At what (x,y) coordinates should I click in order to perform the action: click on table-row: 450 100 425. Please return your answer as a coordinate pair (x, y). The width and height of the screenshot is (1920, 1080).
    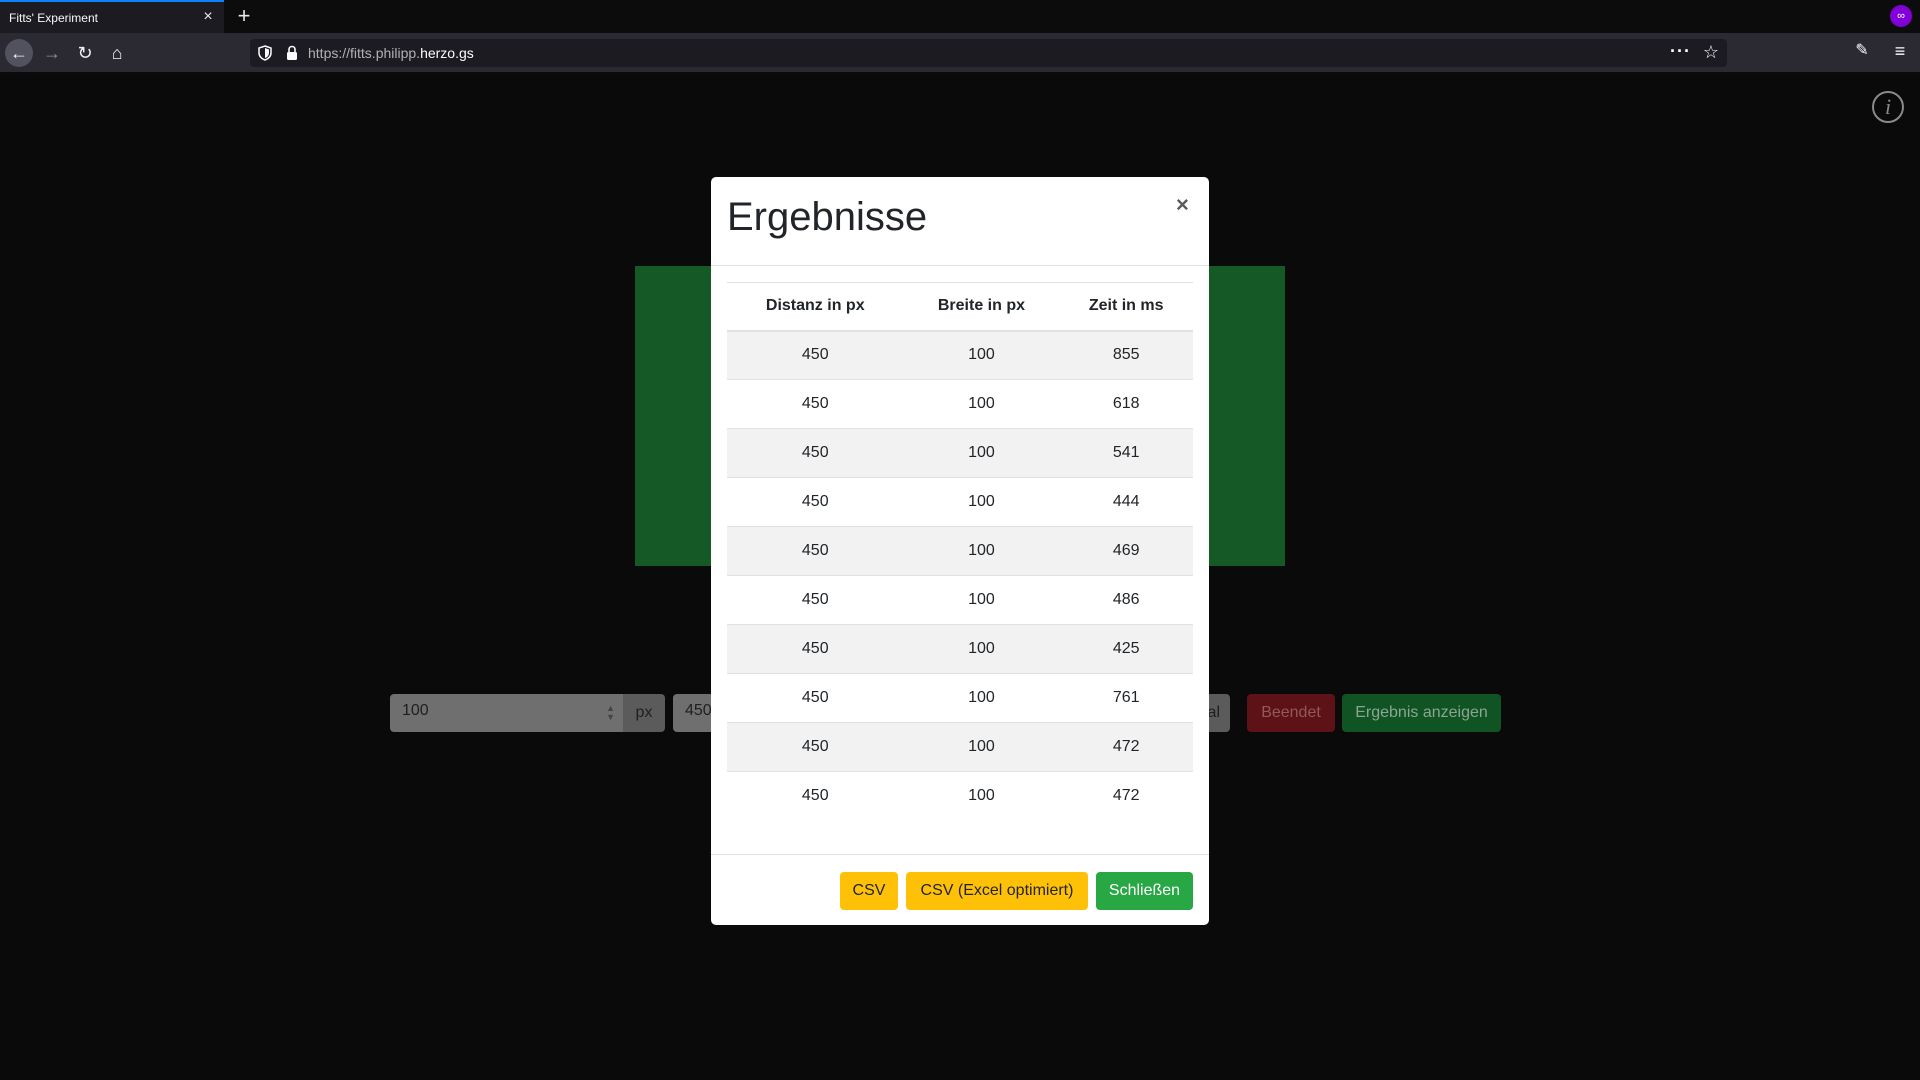
    Looking at the image, I should click on (960, 649).